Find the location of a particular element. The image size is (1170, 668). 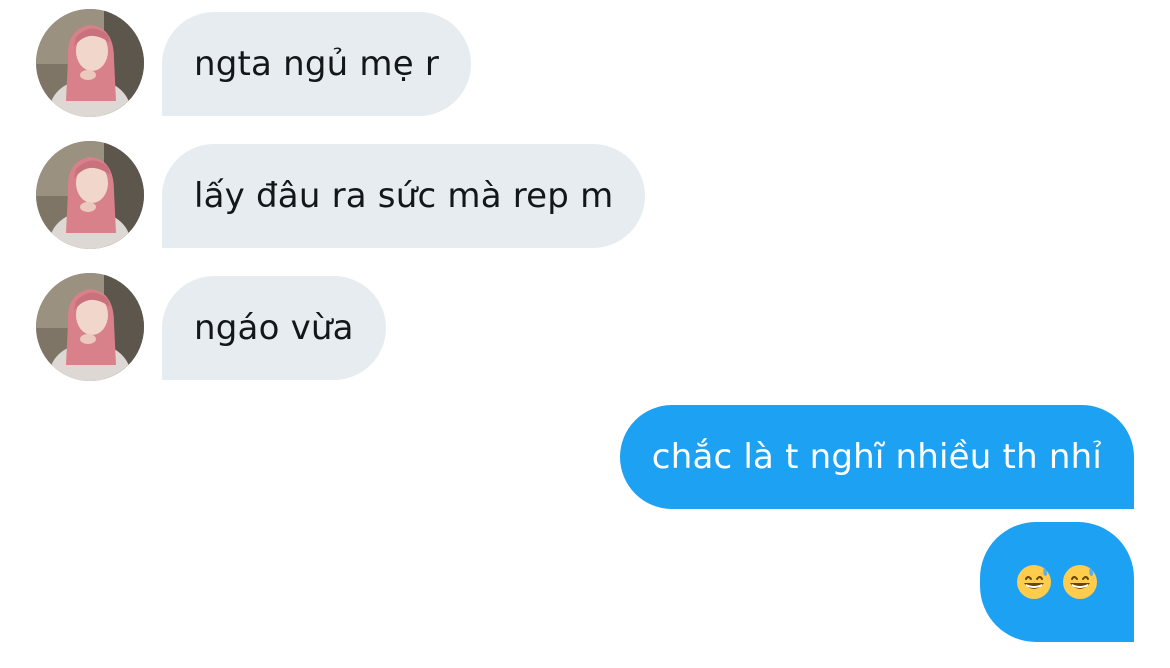

outgoing-message-bubble is located at coordinates (1057, 582).